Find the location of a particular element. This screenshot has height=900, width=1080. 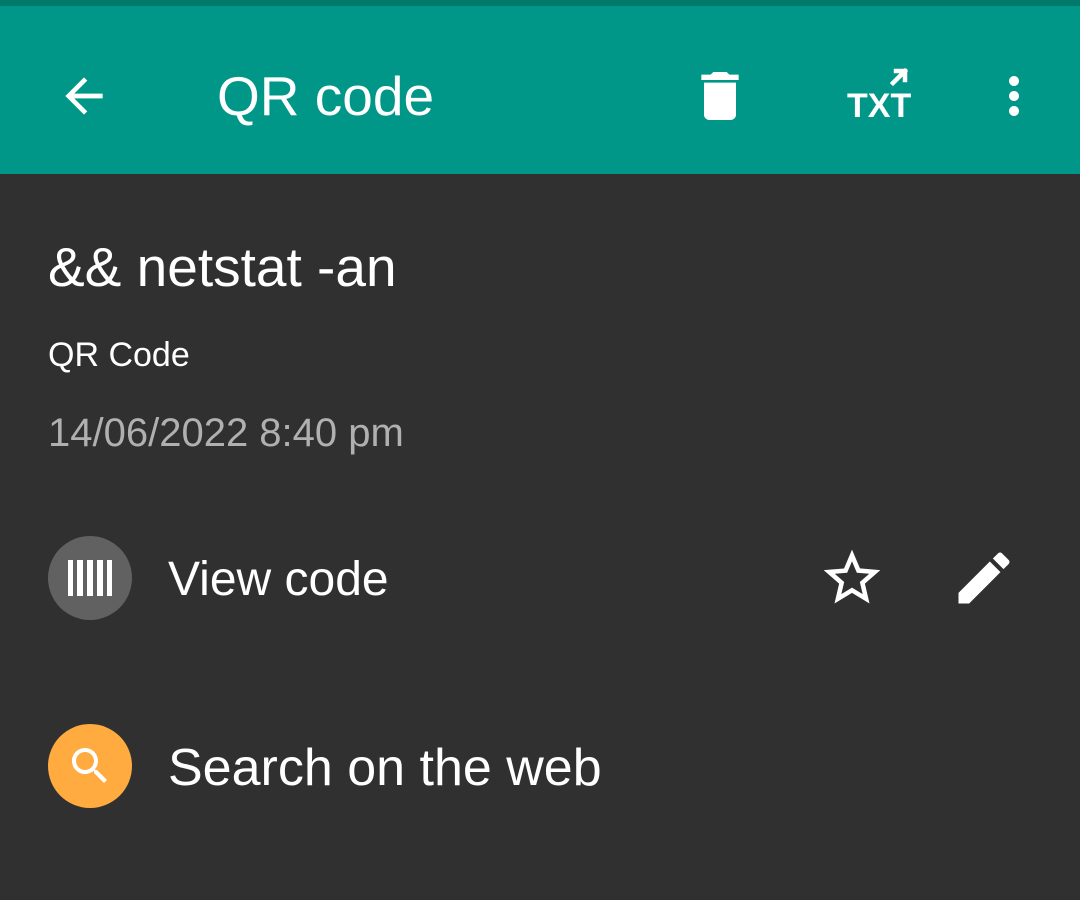

app-bar-title: QR code is located at coordinates (326, 96).